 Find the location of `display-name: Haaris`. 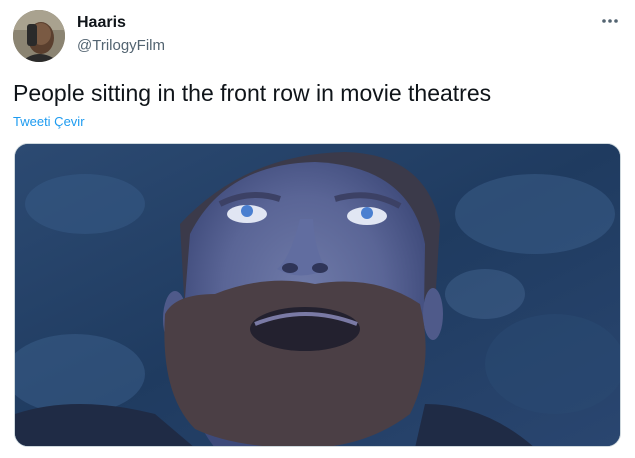

display-name: Haaris is located at coordinates (121, 23).